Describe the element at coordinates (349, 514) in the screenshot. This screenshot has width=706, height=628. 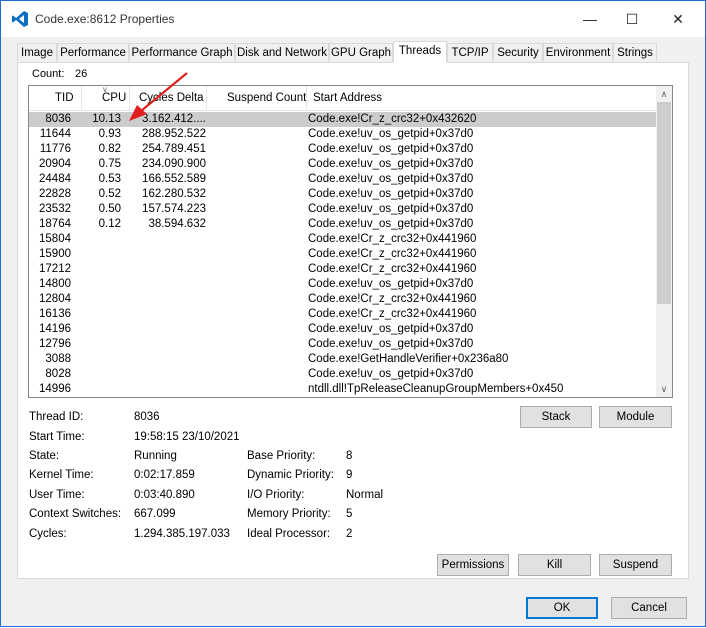
I see `memory-priority-value: 5` at that location.